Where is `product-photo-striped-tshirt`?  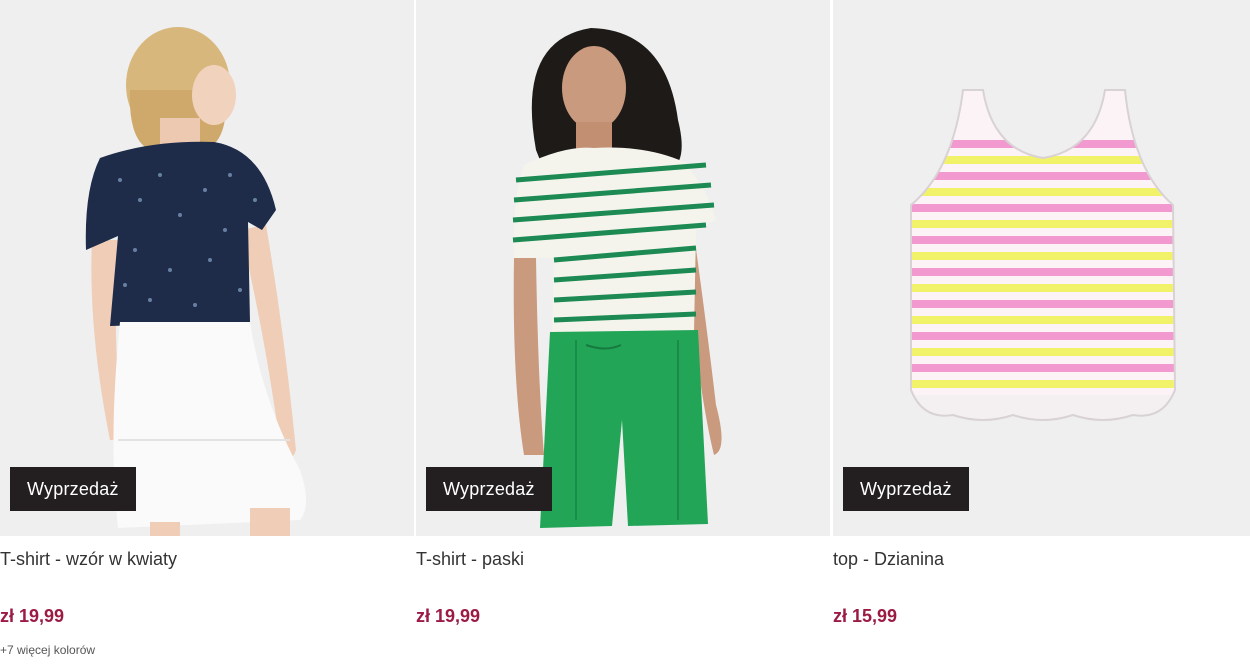 product-photo-striped-tshirt is located at coordinates (617, 278).